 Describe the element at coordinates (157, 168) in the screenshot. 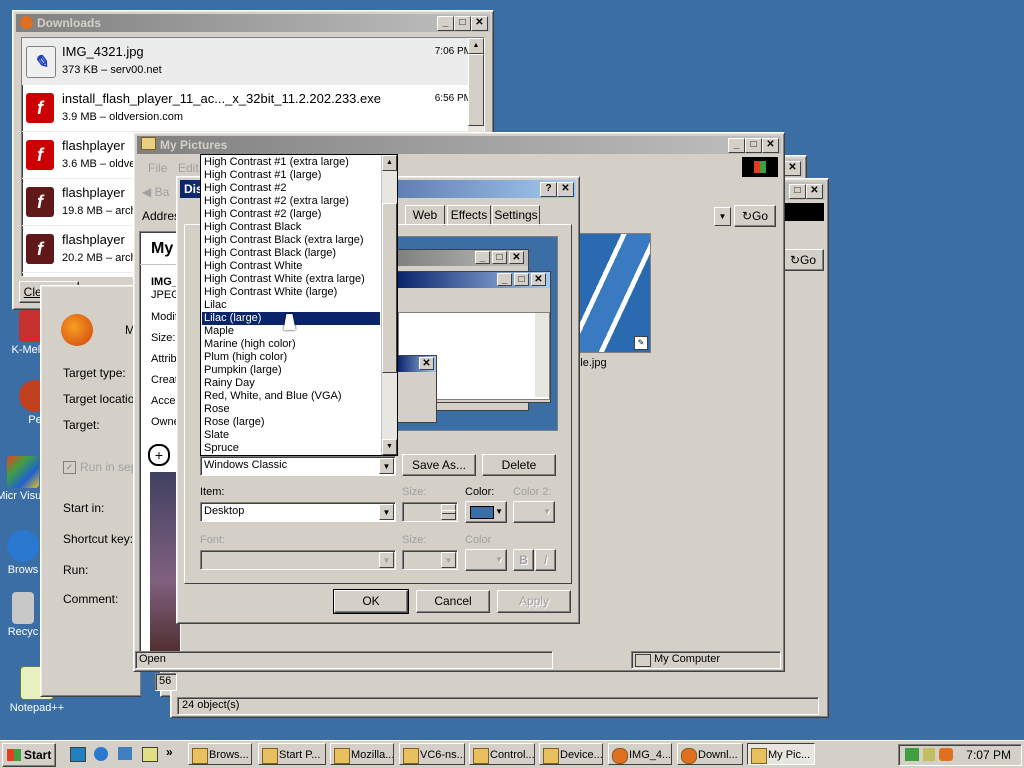

I see `menu-file: File` at that location.